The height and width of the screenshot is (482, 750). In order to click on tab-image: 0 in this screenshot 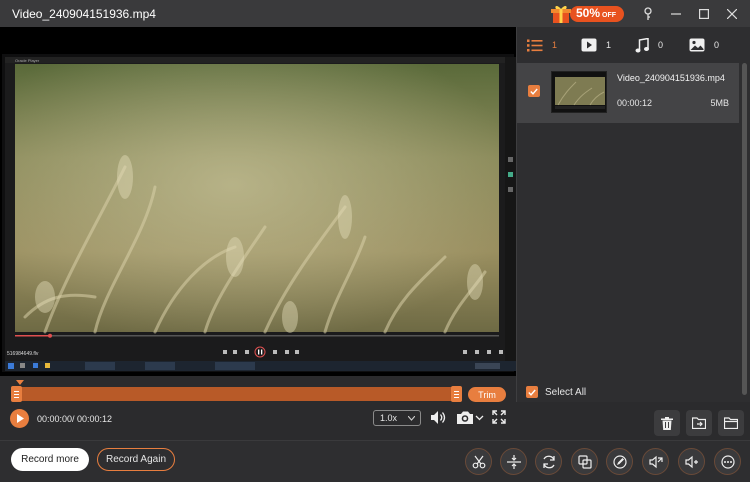, I will do `click(716, 45)`.